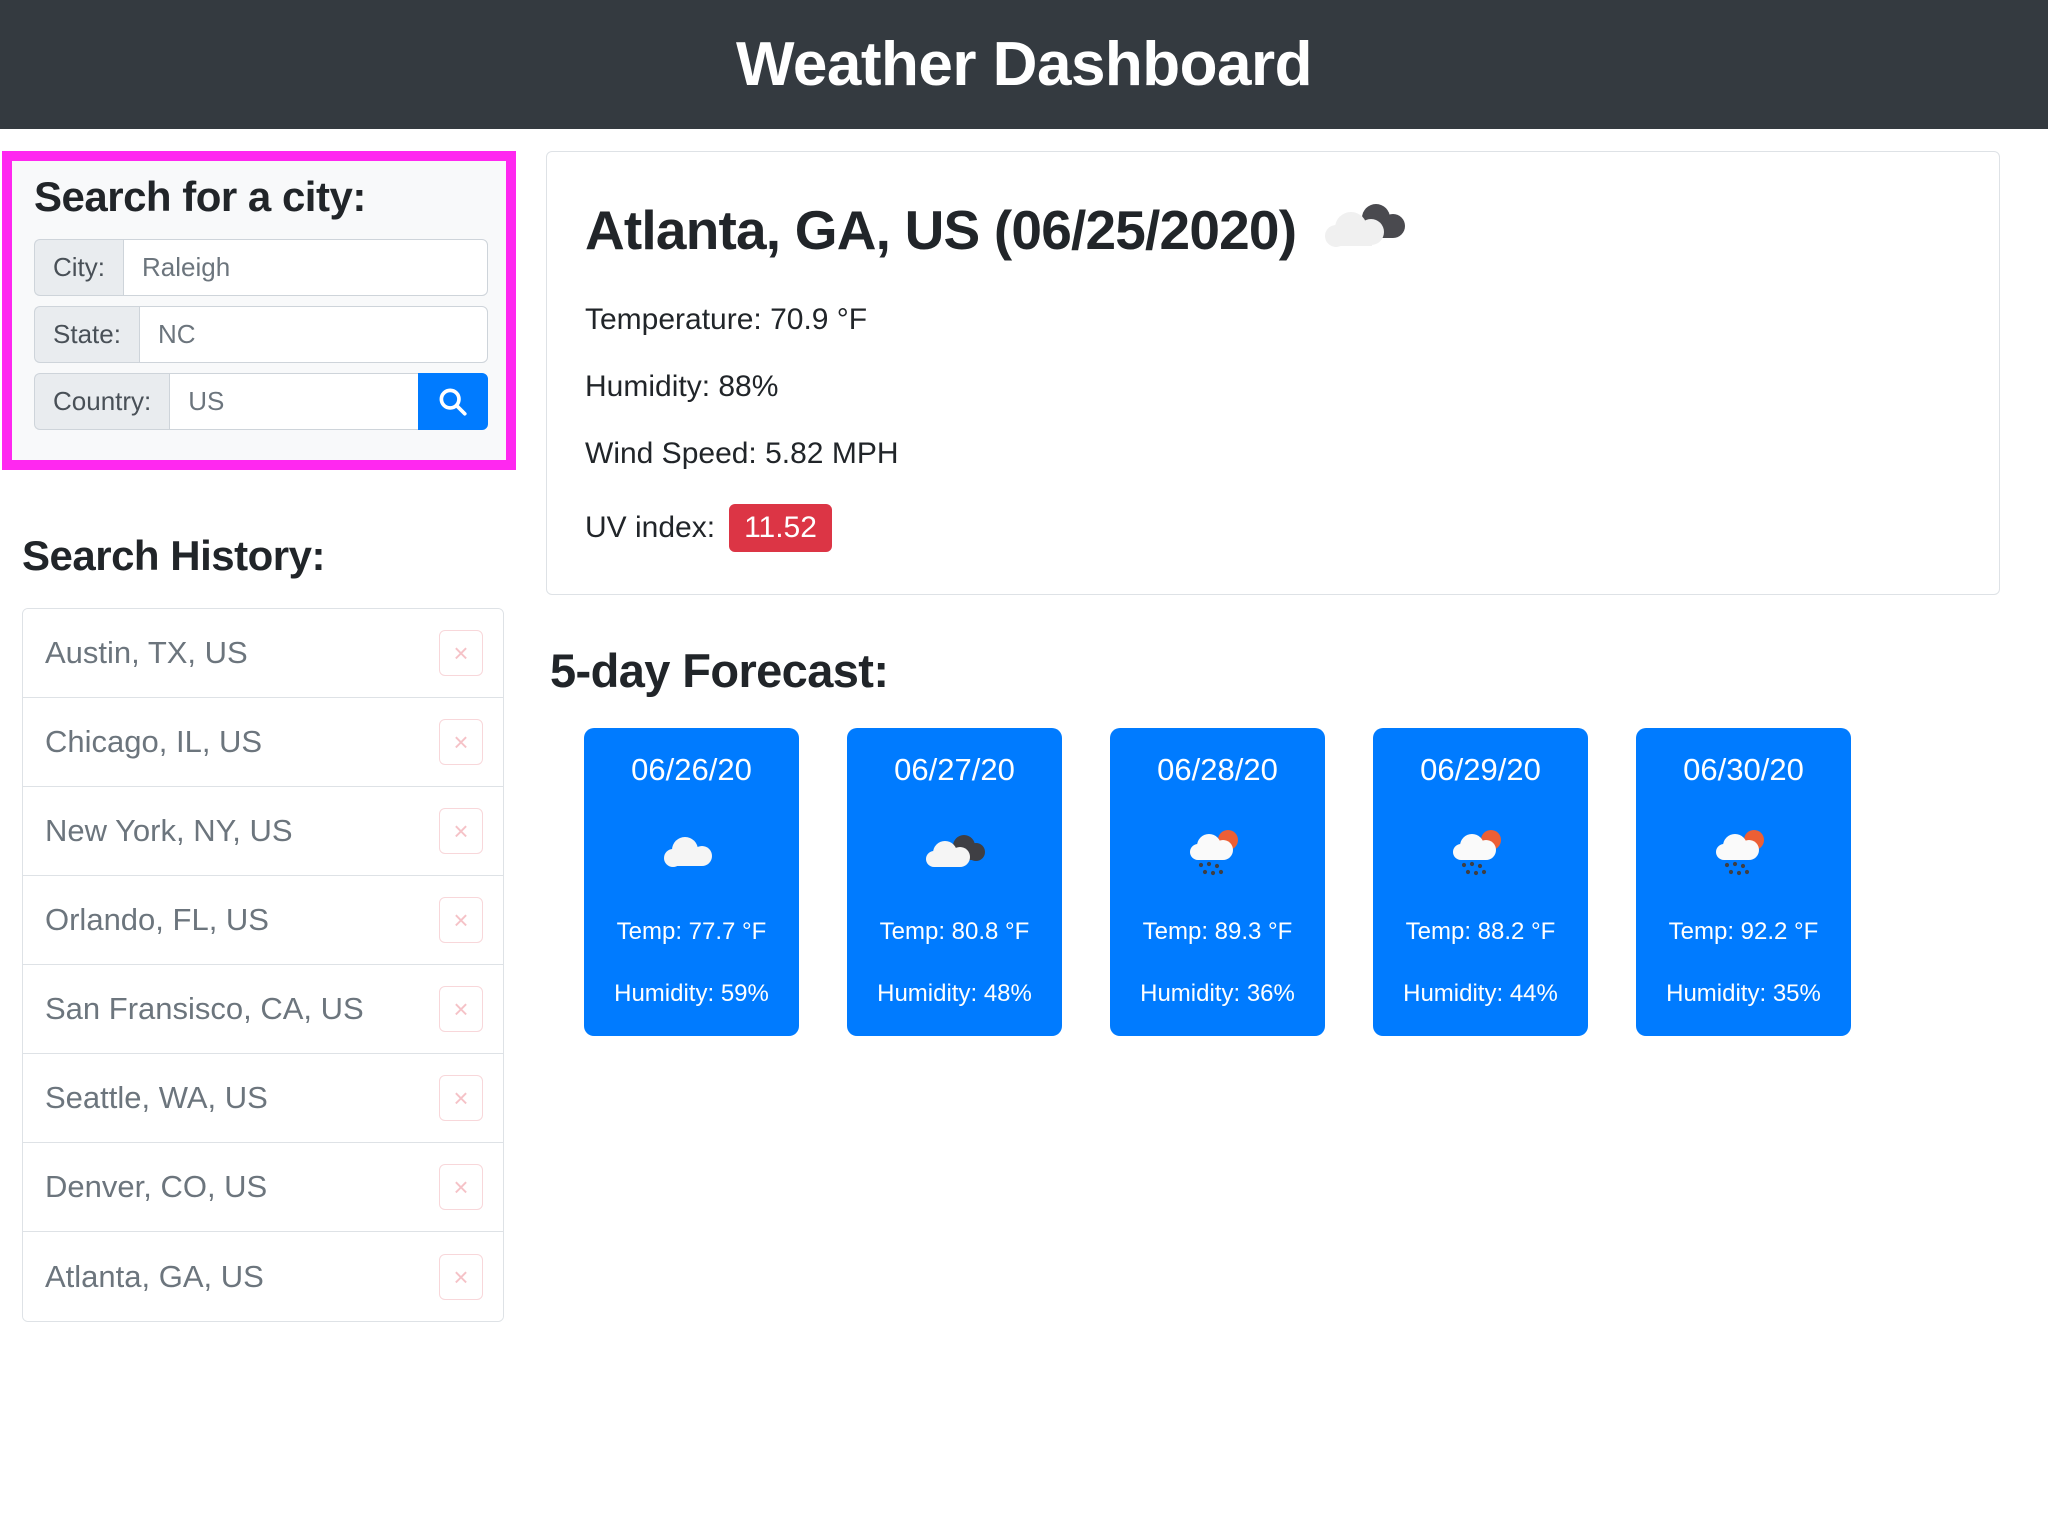  I want to click on list-item: Atlanta, GA, US ×, so click(263, 1276).